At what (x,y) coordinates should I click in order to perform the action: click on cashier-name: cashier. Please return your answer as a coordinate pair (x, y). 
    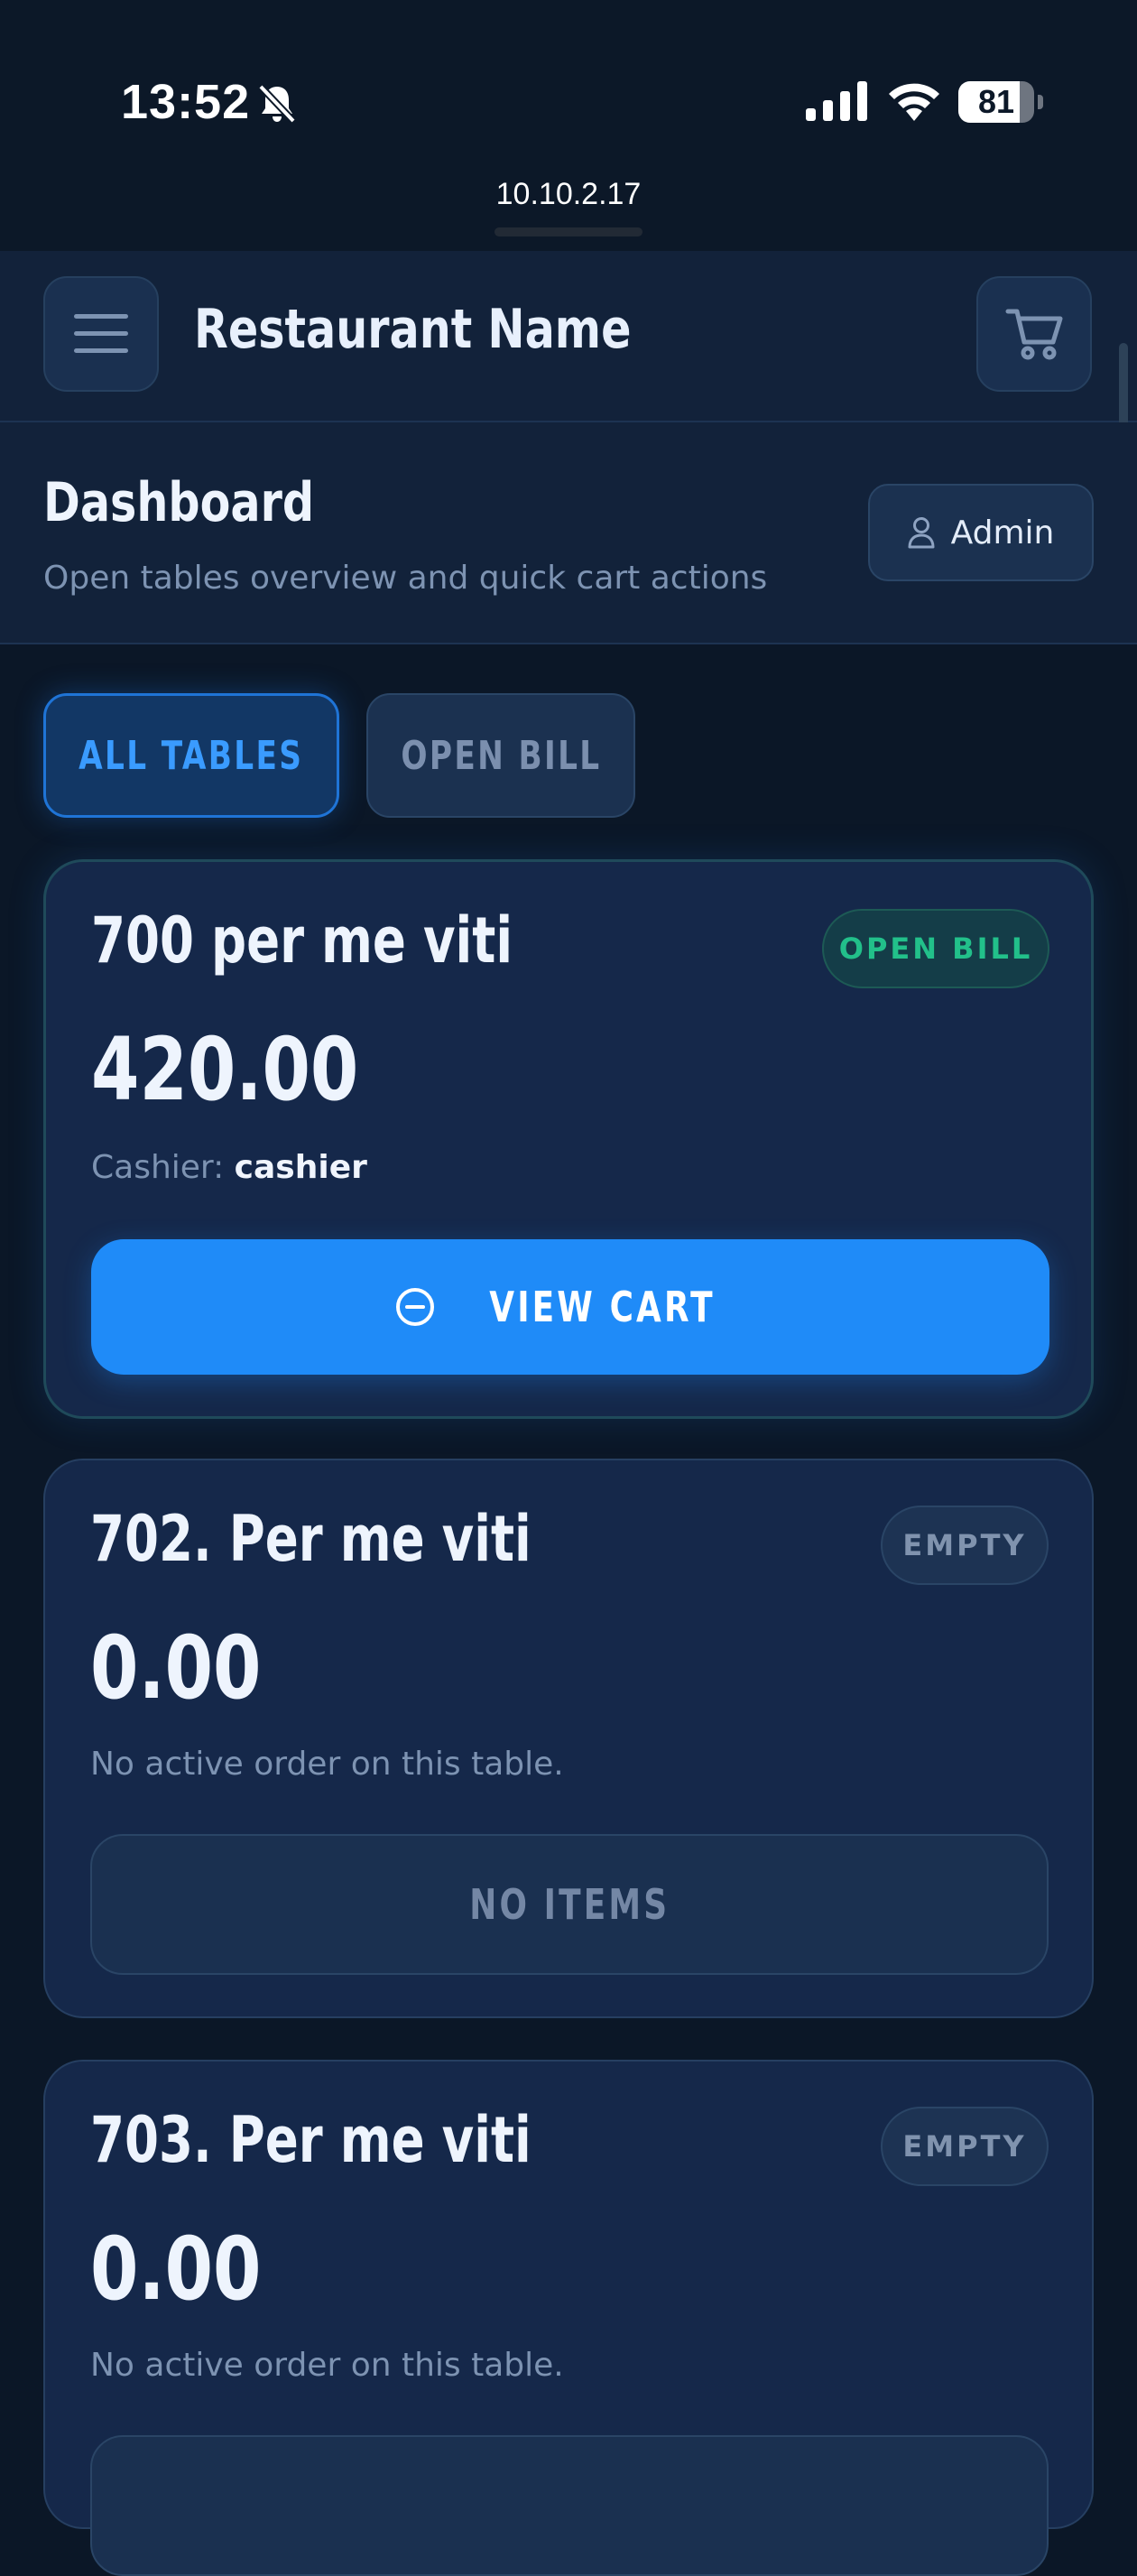
    Looking at the image, I should click on (300, 1167).